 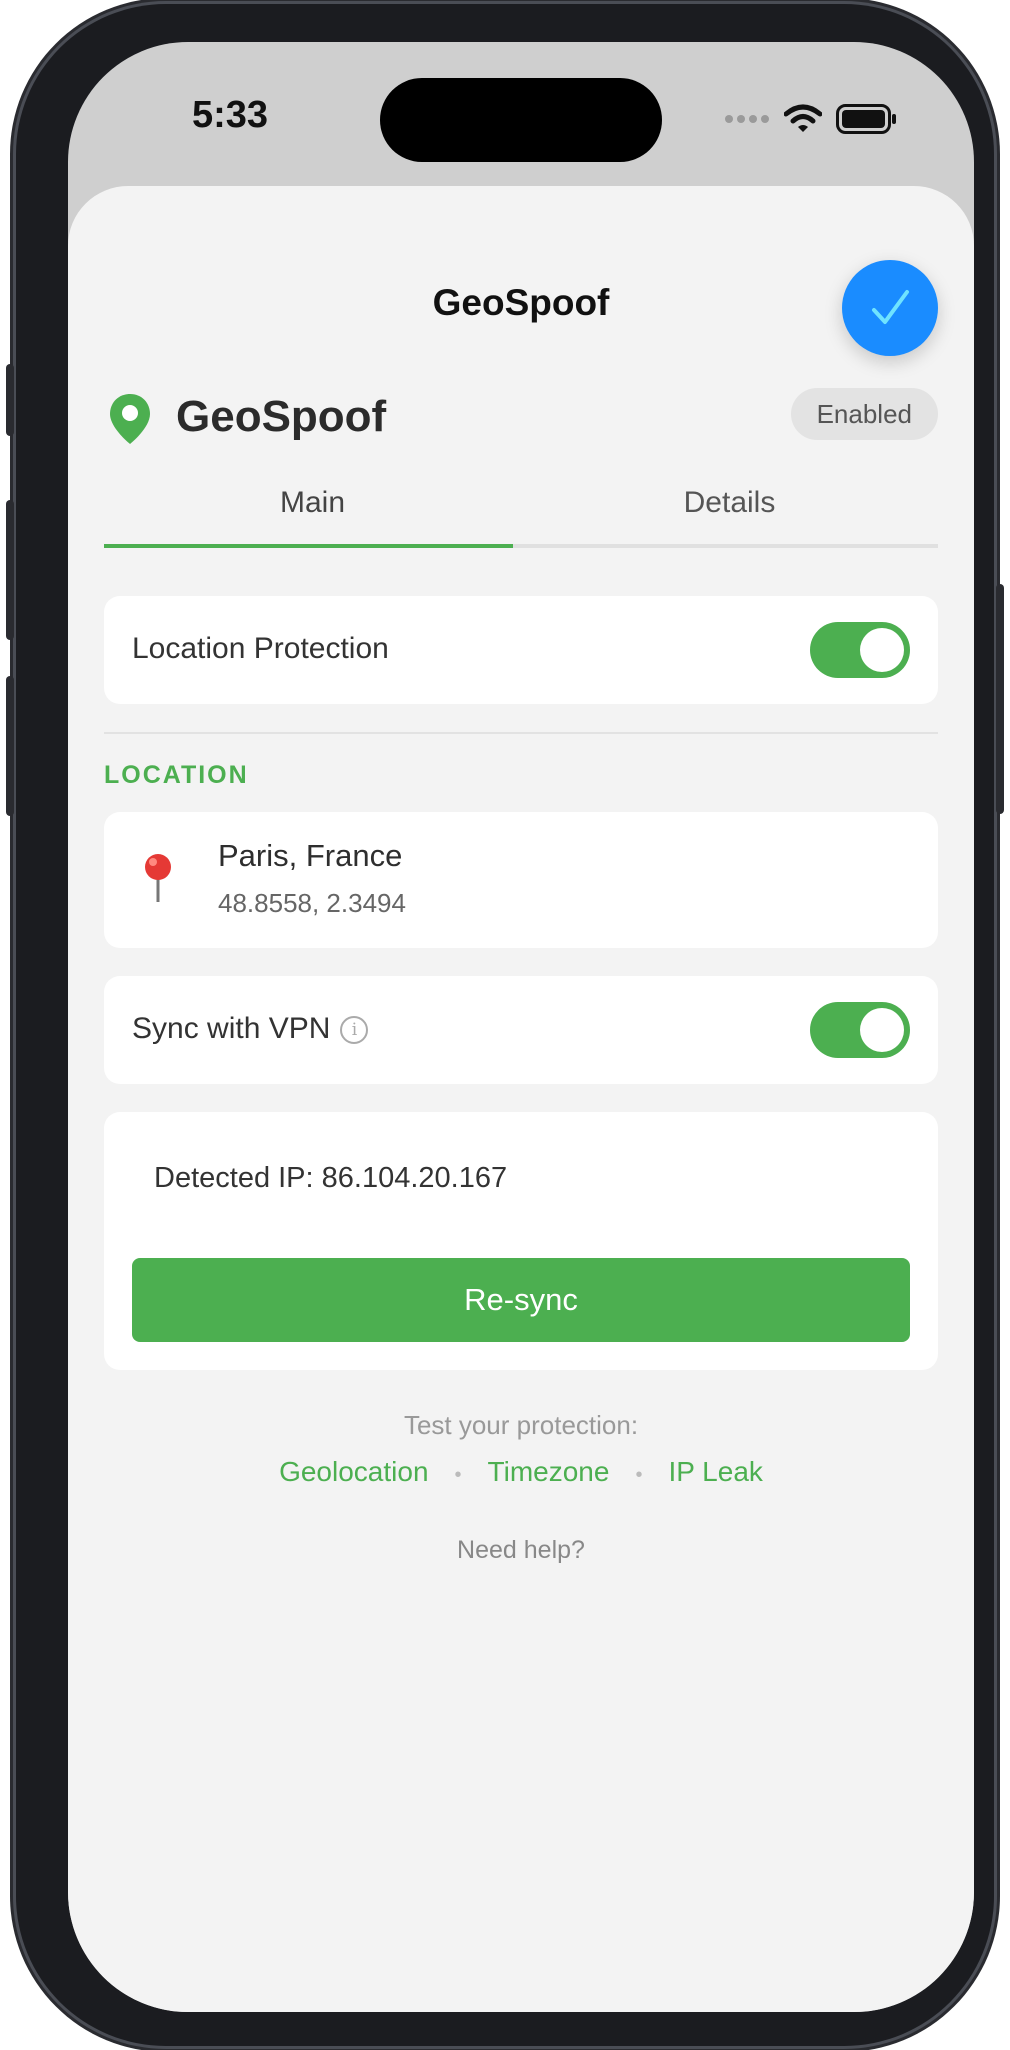 What do you see at coordinates (729, 514) in the screenshot?
I see `tab-details: Details` at bounding box center [729, 514].